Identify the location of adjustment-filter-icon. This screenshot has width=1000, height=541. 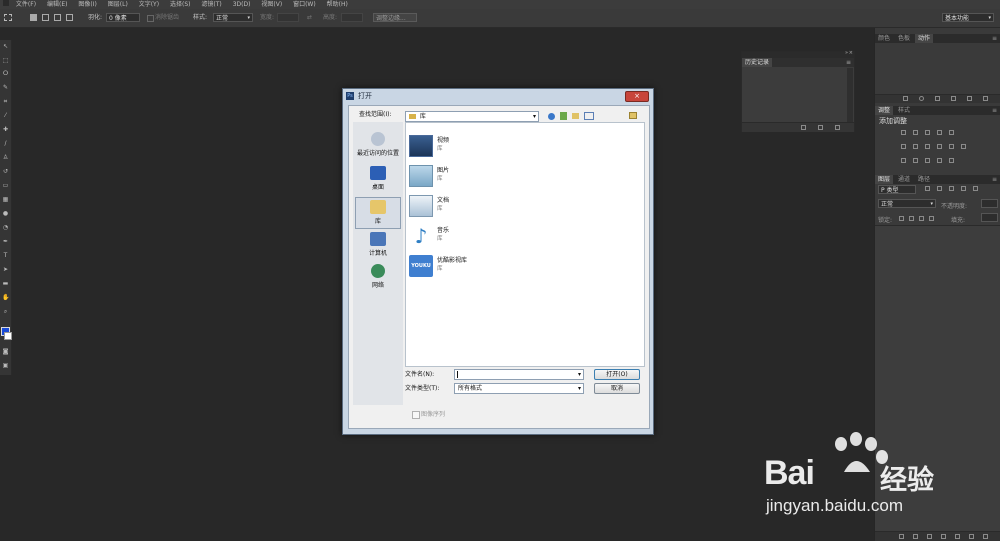
(939, 188).